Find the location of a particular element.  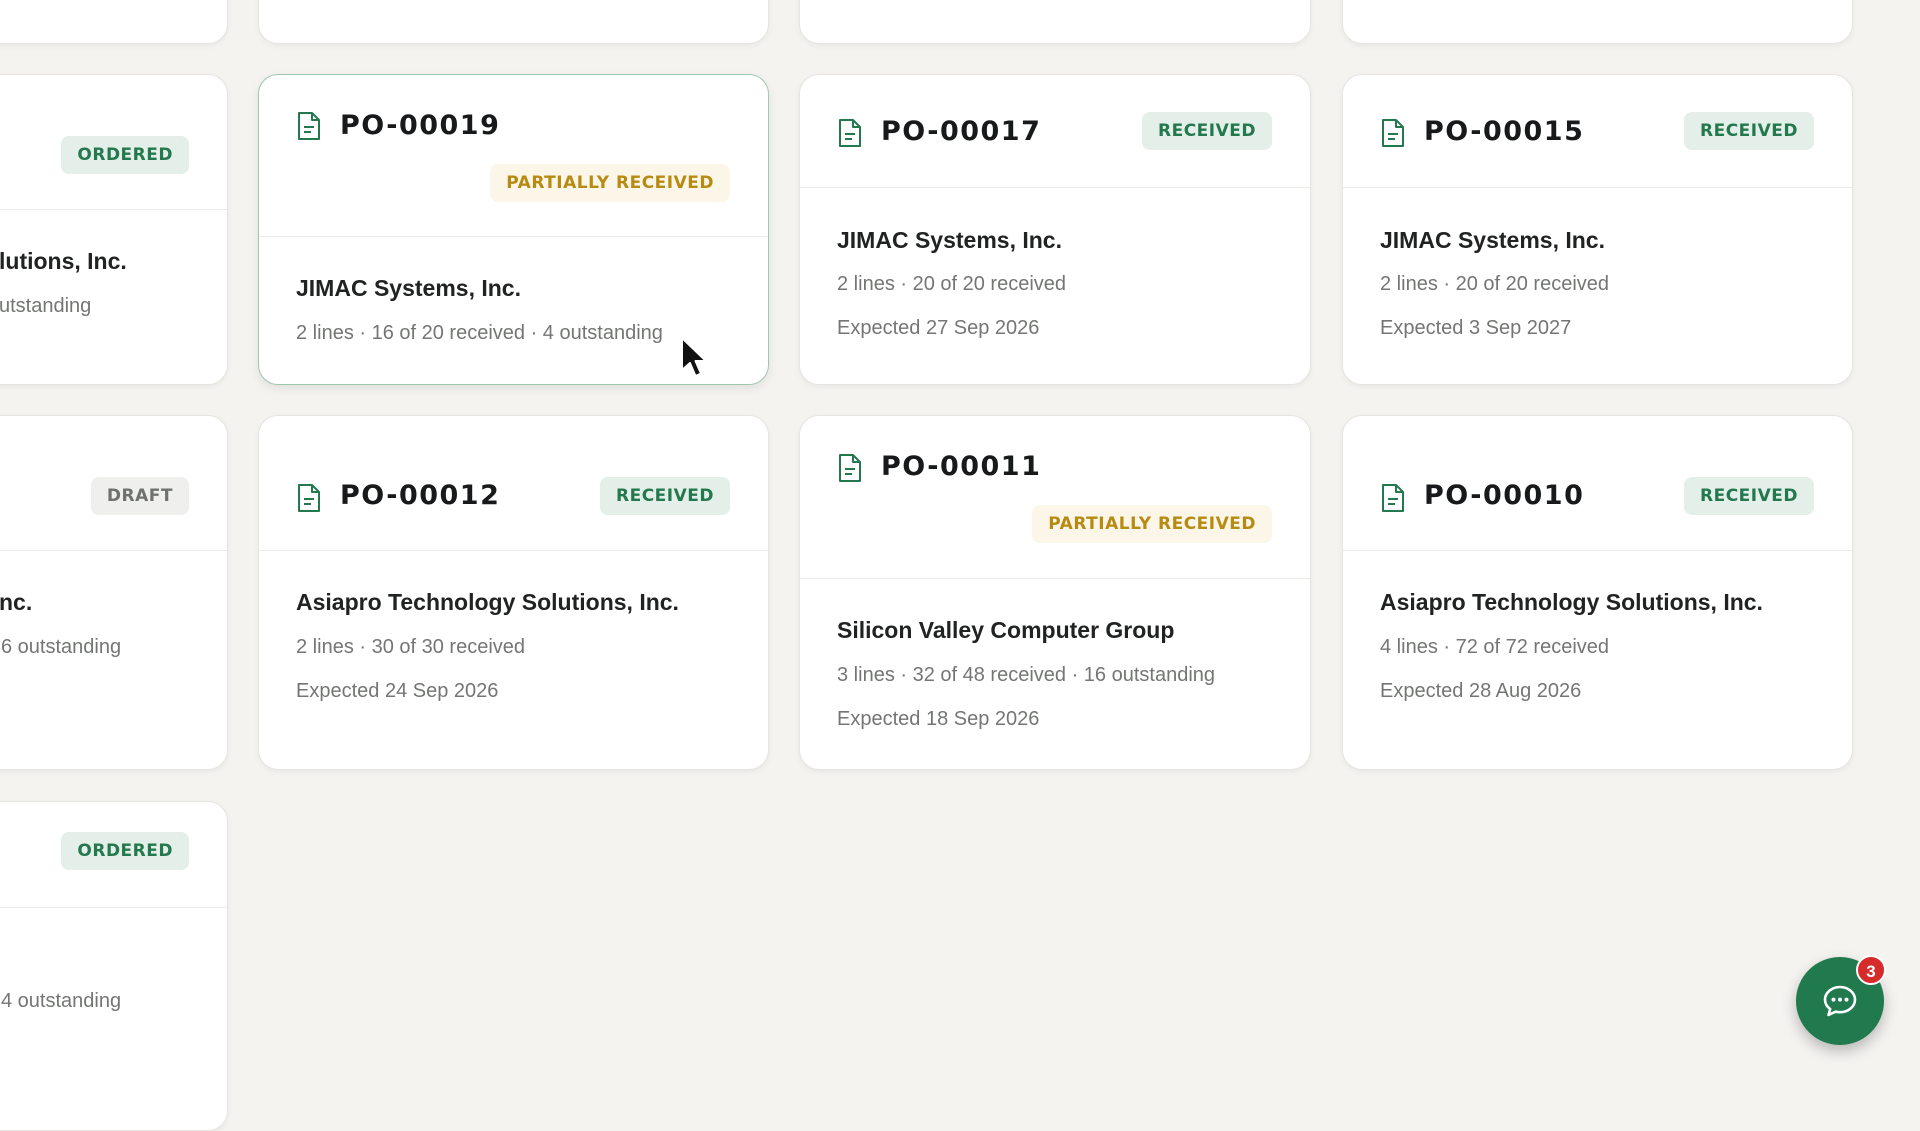

expected-date: Expected 27 Sep 2026 is located at coordinates (938, 328).